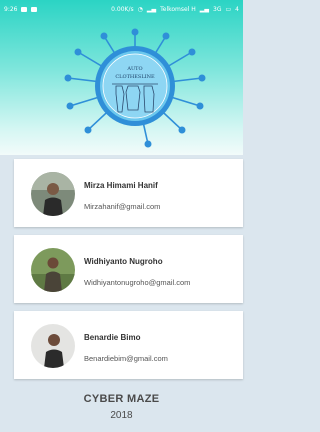 Image resolution: width=320 pixels, height=432 pixels. I want to click on team-name: CYBER MAZE, so click(121, 399).